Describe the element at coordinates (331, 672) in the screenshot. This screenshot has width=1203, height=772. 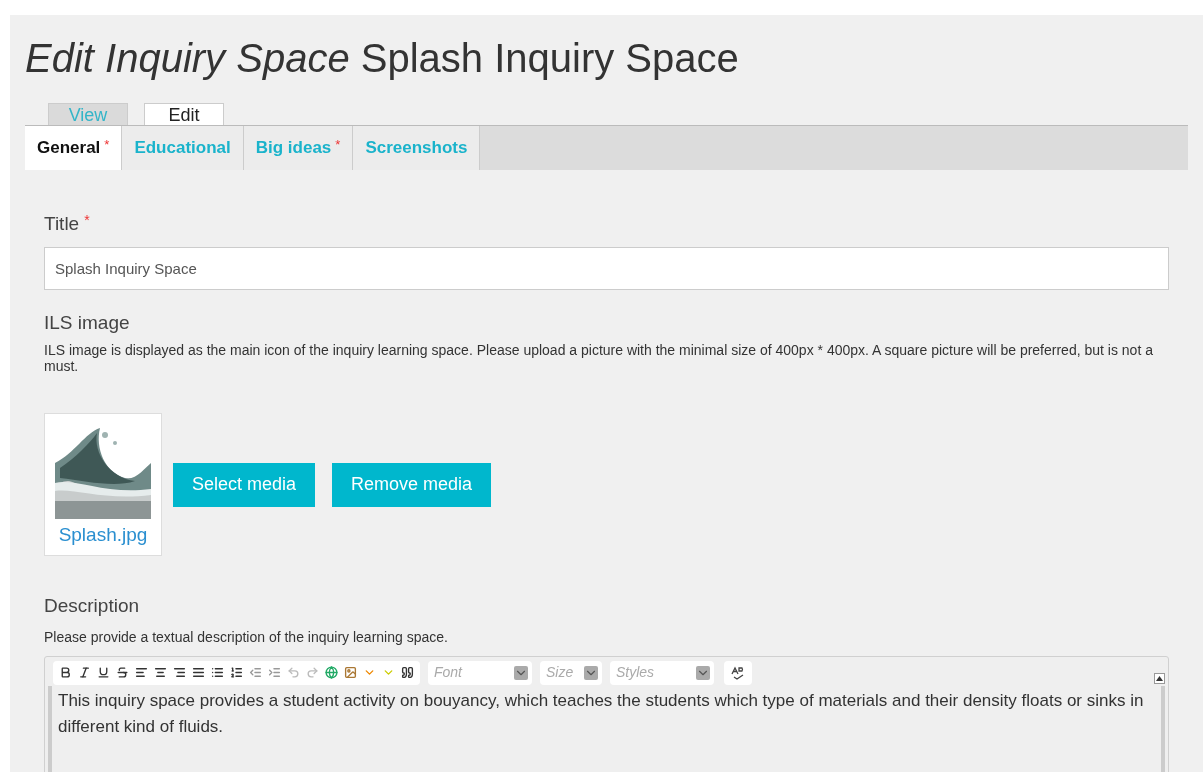
I see `link-icon` at that location.